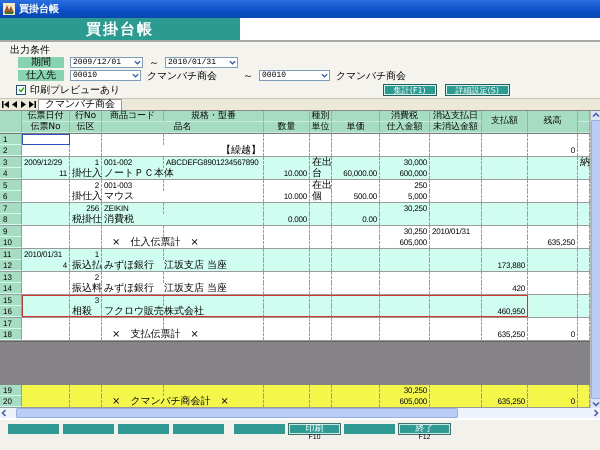 The height and width of the screenshot is (450, 600). I want to click on grid-cell: 30,250, so click(405, 231).